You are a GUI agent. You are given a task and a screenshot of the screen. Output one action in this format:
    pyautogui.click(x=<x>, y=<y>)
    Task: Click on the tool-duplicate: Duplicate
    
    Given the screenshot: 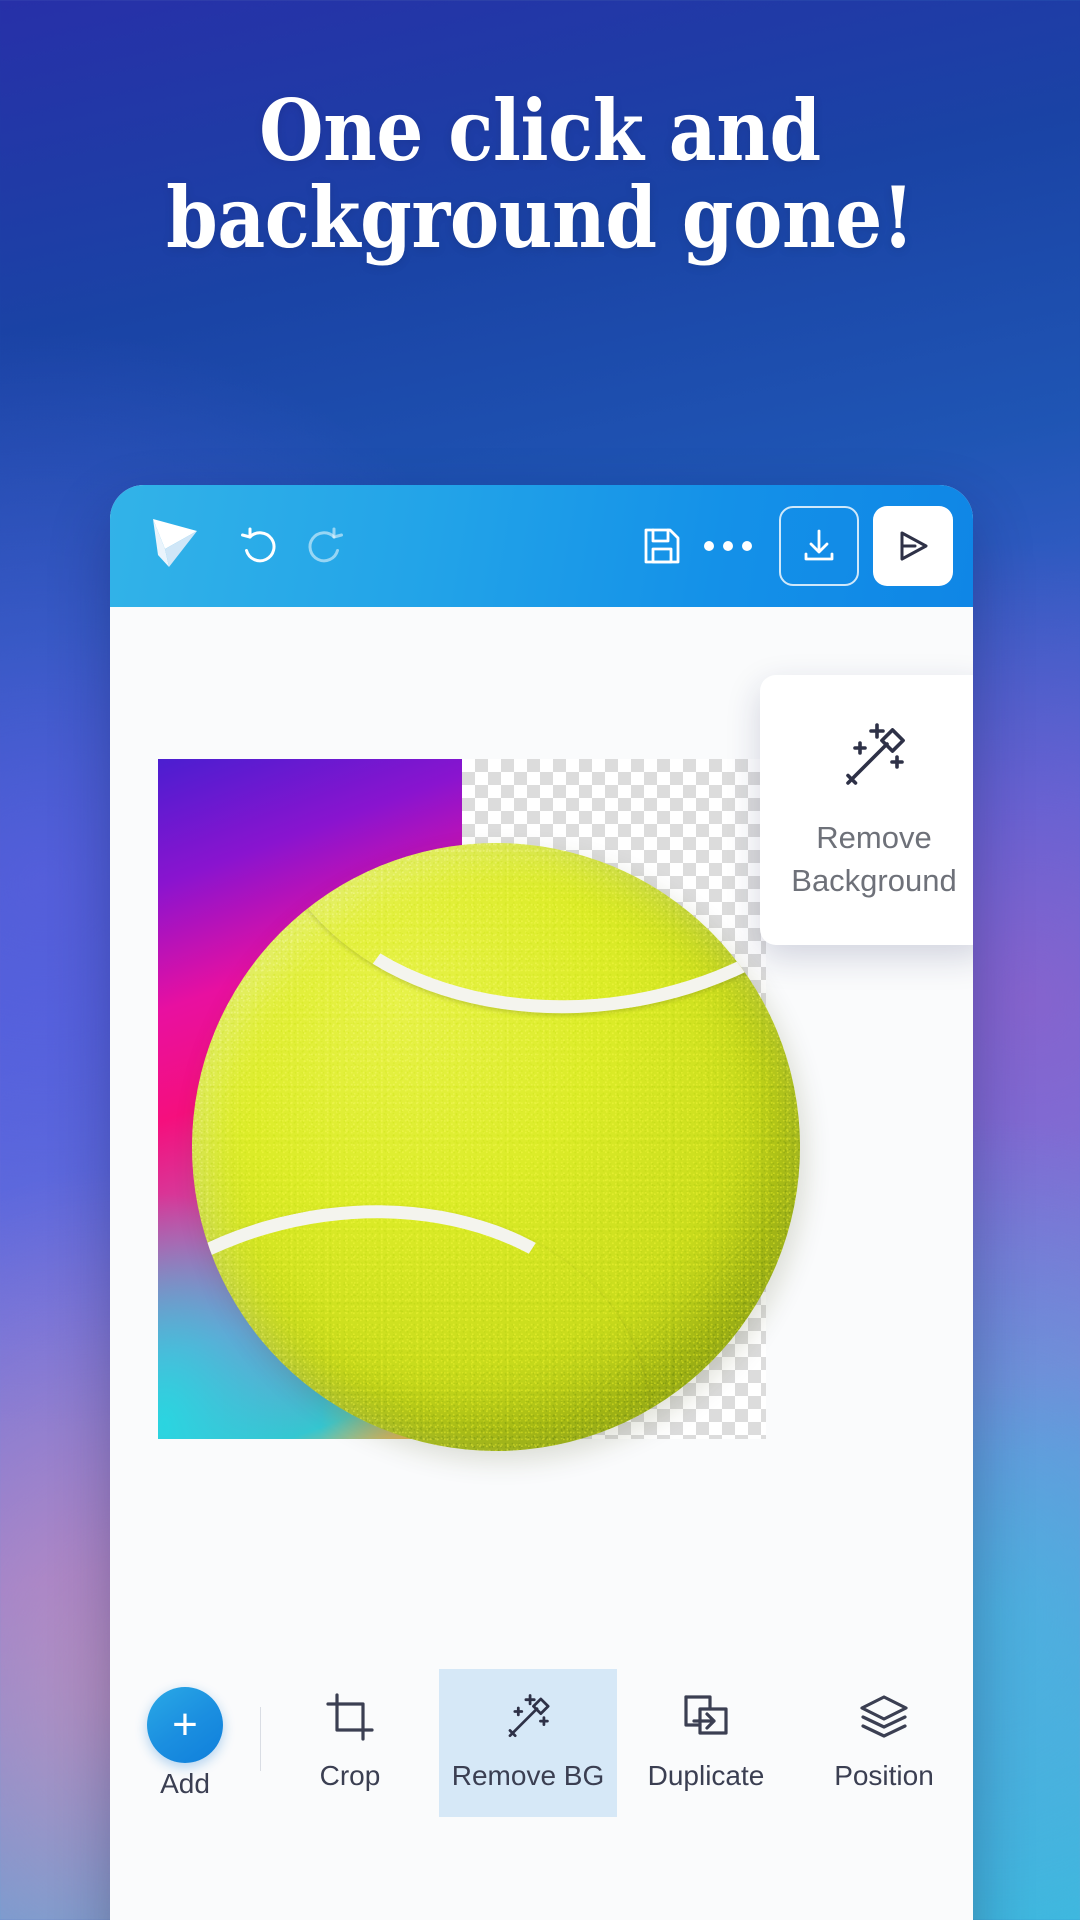 What is the action you would take?
    pyautogui.click(x=706, y=1743)
    